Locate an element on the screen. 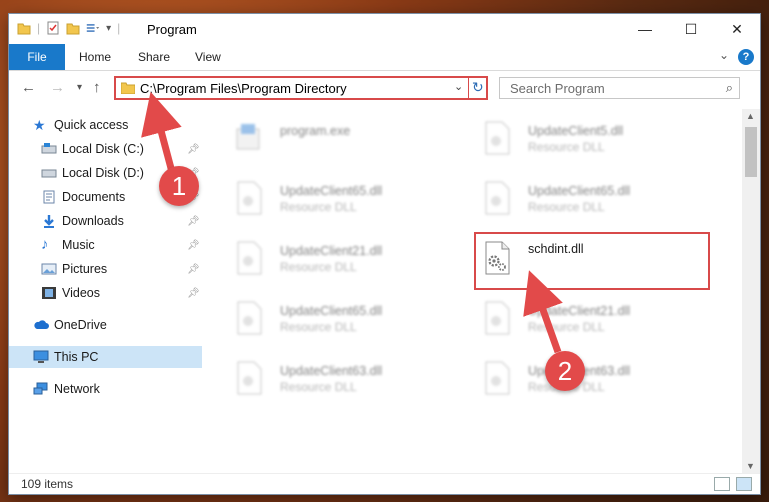 This screenshot has height=502, width=769. recent-locations-icon: ▾ is located at coordinates (79, 87).